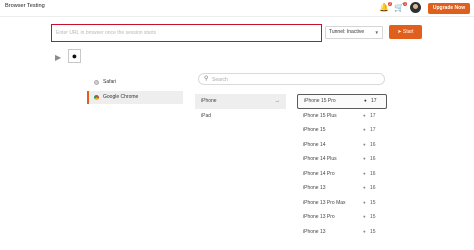 This screenshot has height=250, width=474. What do you see at coordinates (121, 97) in the screenshot?
I see `browser-label: Google Chrome` at bounding box center [121, 97].